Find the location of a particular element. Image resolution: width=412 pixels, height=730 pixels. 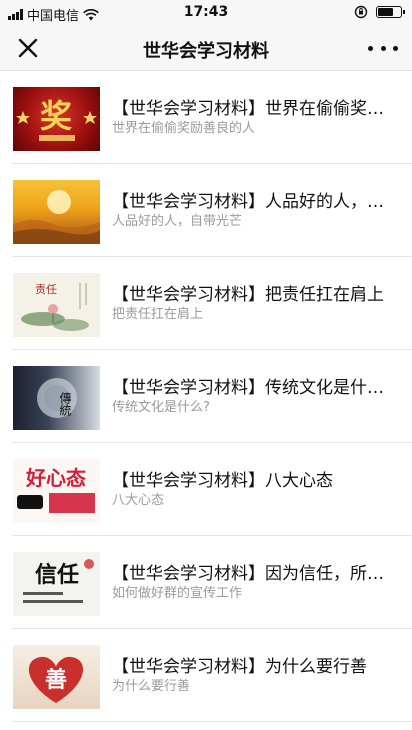

close-button is located at coordinates (28, 48).